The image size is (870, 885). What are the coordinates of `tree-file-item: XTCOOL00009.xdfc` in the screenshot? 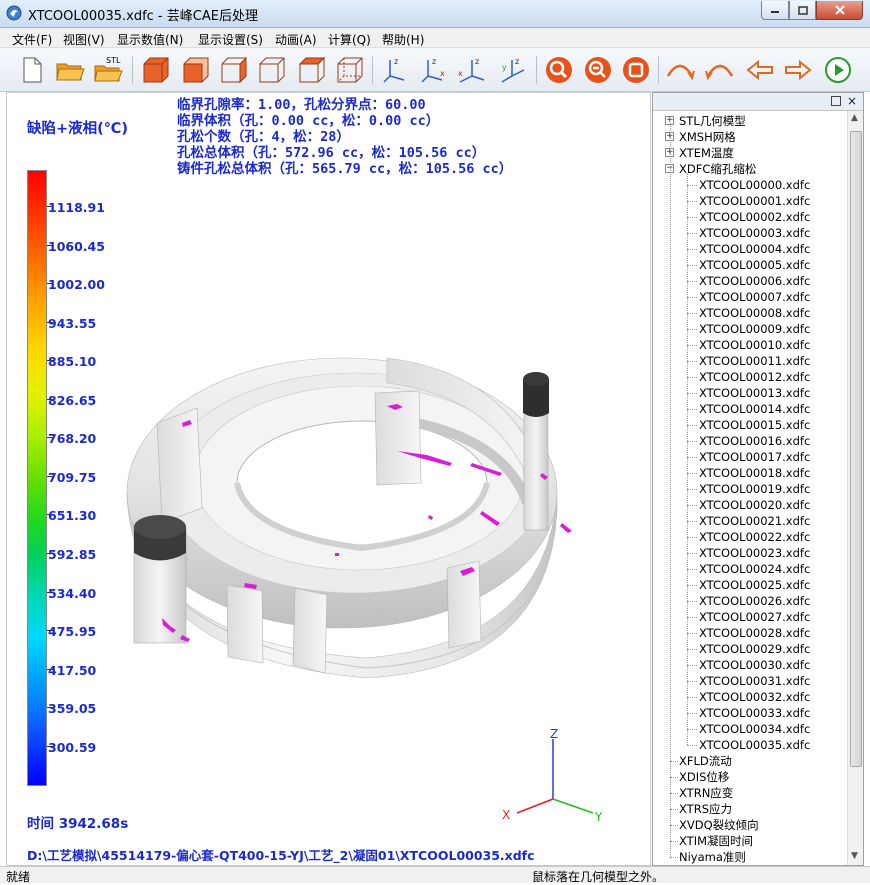 It's located at (754, 329).